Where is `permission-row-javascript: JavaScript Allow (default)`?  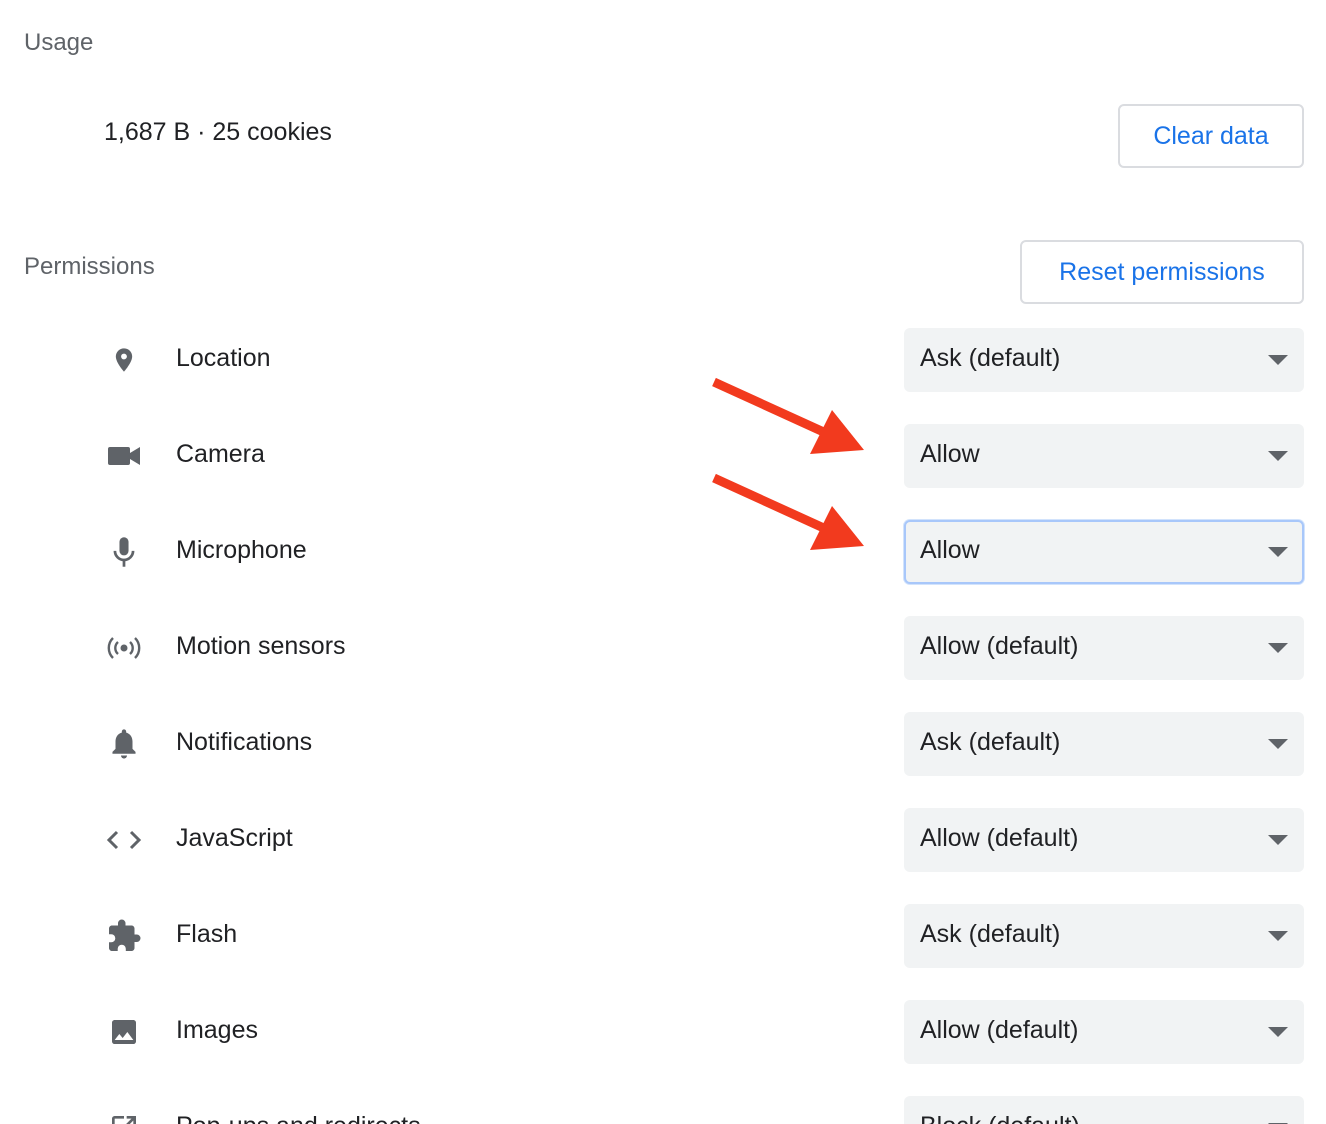
permission-row-javascript: JavaScript Allow (default) is located at coordinates (663, 840).